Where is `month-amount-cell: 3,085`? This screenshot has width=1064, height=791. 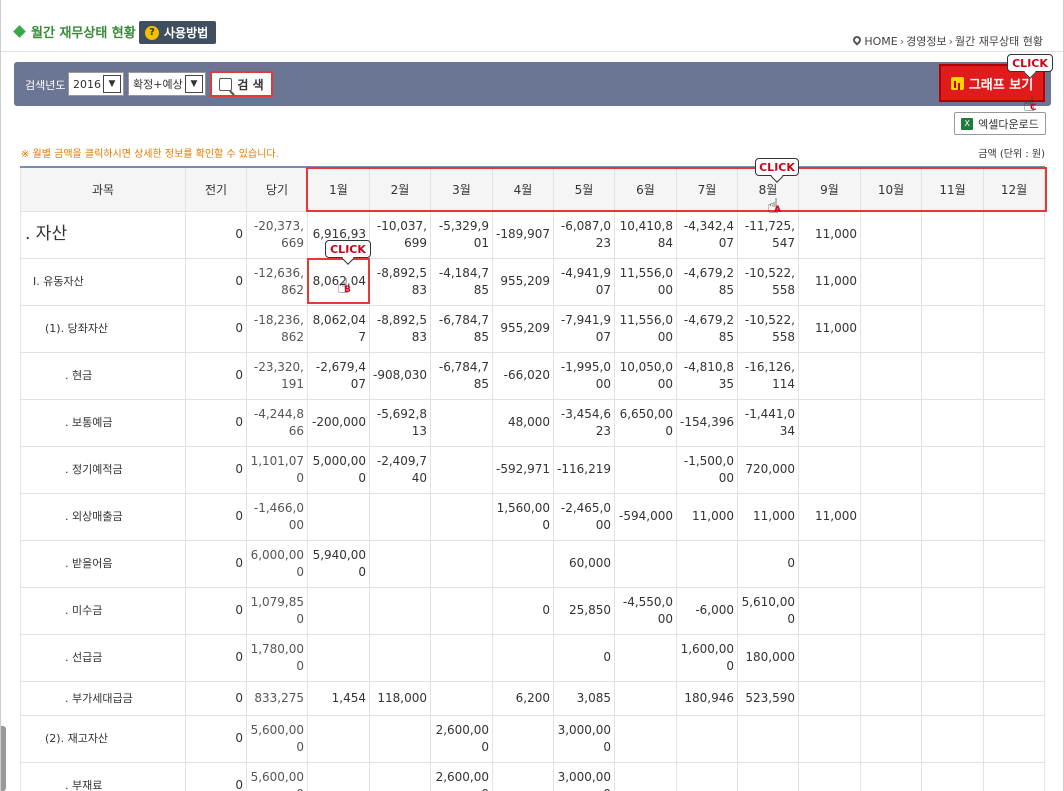
month-amount-cell: 3,085 is located at coordinates (584, 698).